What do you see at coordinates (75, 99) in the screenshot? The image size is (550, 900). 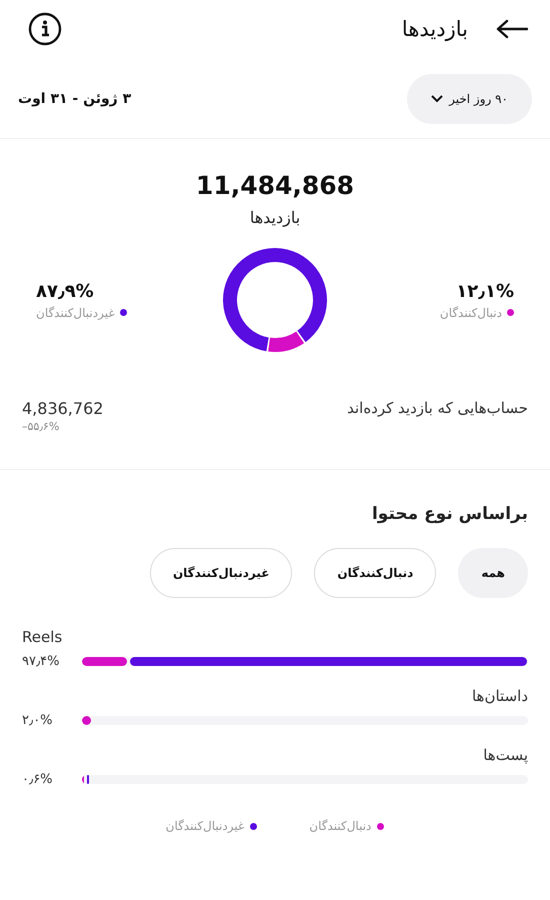 I see `date-range: ۳ ژوئن - ۳۱ اوت` at bounding box center [75, 99].